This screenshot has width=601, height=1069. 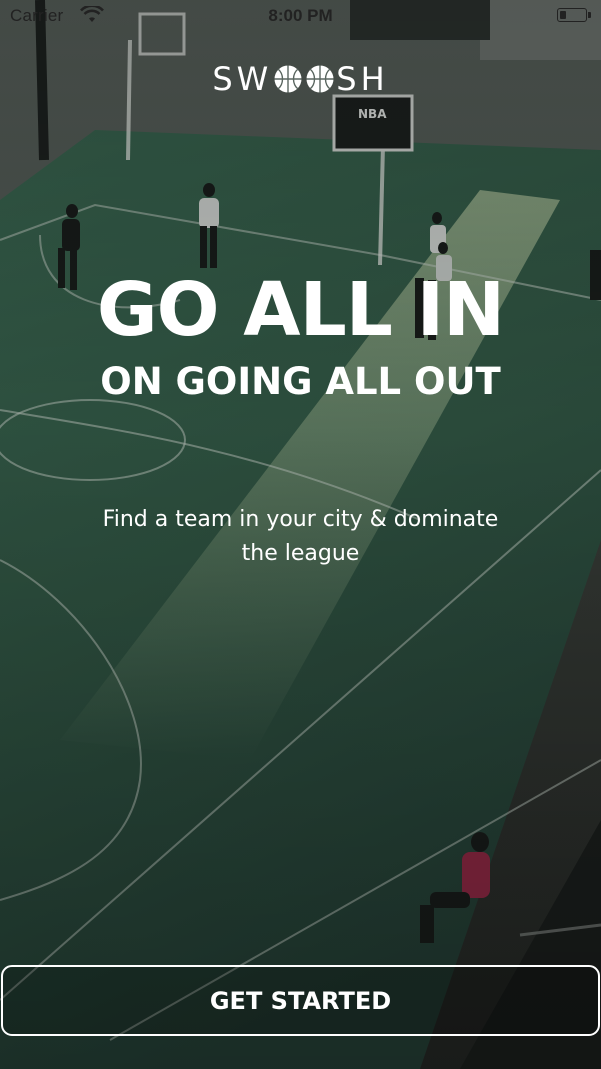 What do you see at coordinates (574, 15) in the screenshot?
I see `battery-icon` at bounding box center [574, 15].